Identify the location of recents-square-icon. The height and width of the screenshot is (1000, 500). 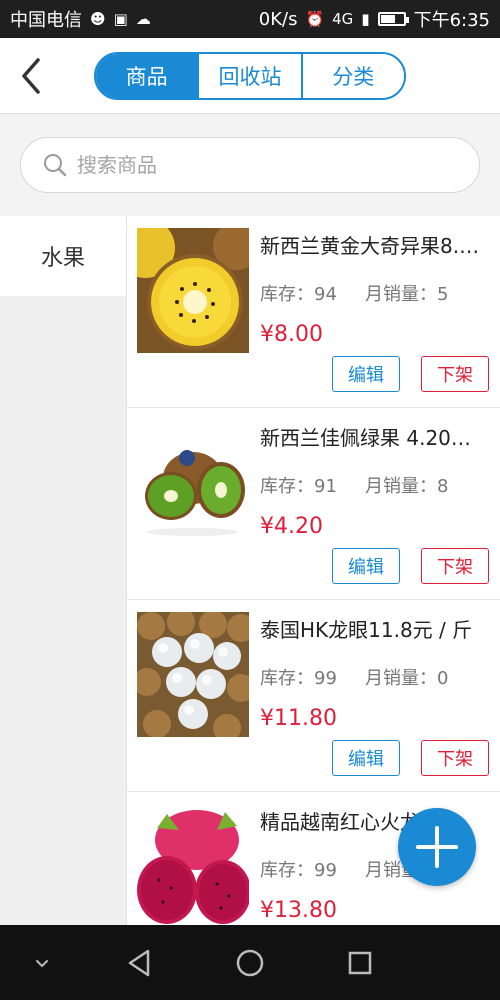
(360, 963).